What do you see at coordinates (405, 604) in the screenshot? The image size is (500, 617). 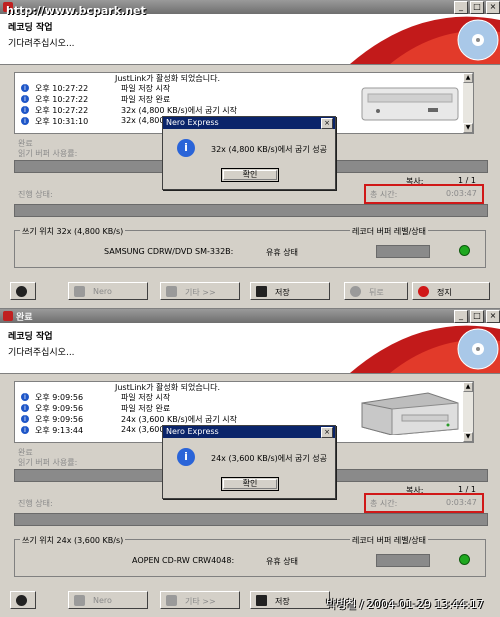 I see `watermark-signature: 박병철 / 2004-01-29 13:44:17` at bounding box center [405, 604].